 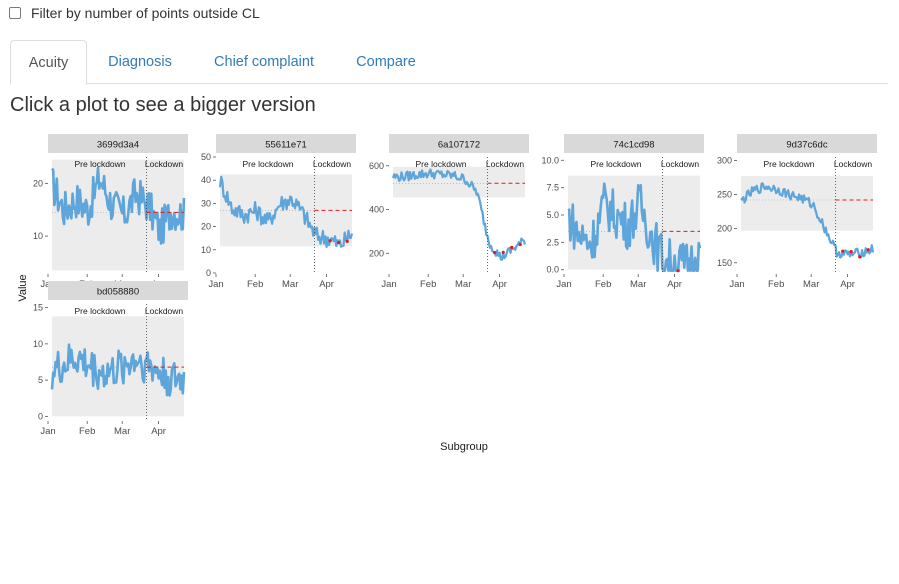 I want to click on y-tick-label: 150, so click(x=724, y=263).